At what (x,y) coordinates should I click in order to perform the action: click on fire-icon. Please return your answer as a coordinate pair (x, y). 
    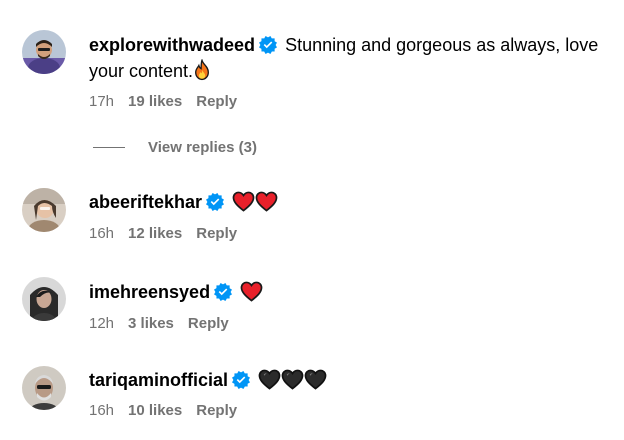
    Looking at the image, I should click on (202, 70).